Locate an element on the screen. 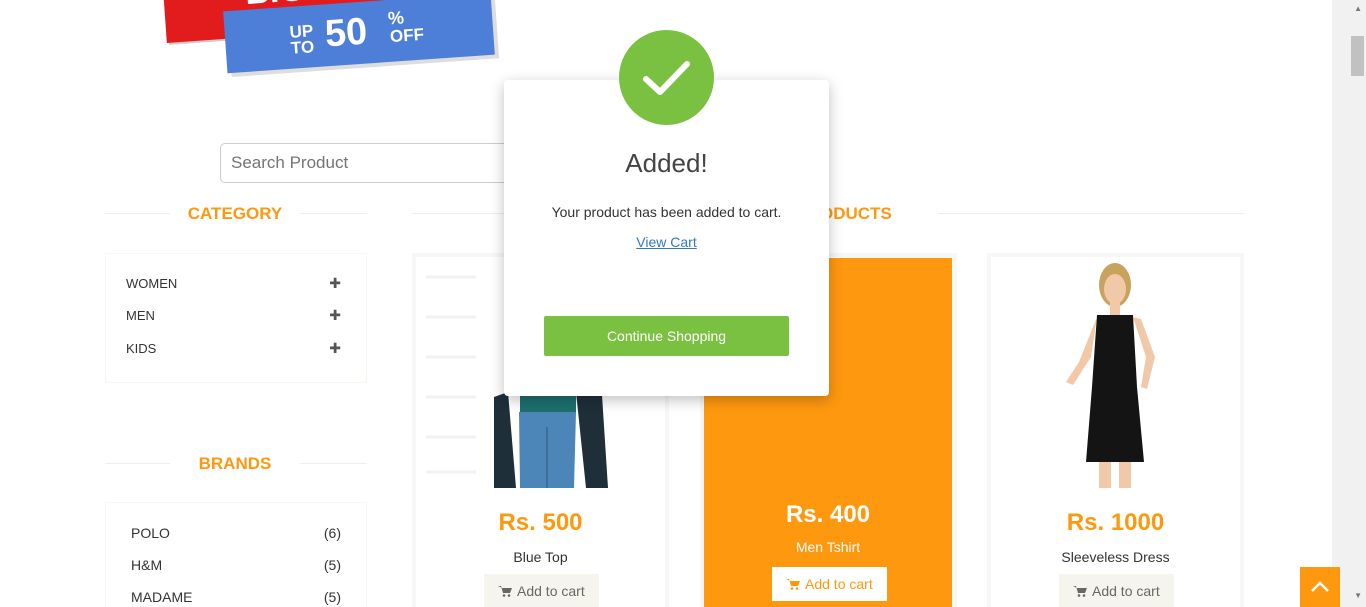 This screenshot has height=607, width=1366. brand-item-madame: MADAME is located at coordinates (161, 597).